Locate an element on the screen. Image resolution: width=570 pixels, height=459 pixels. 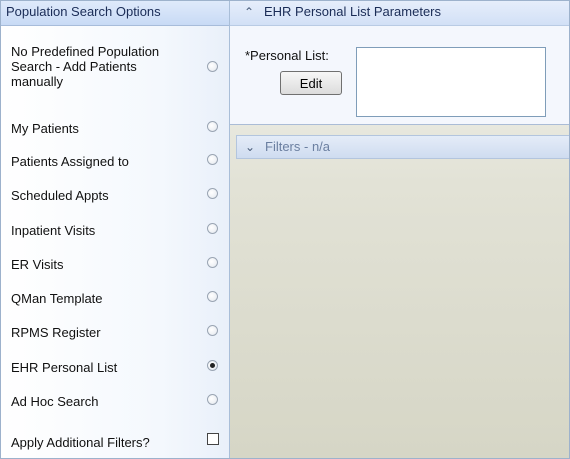
parameters-title: EHR Personal List Parameters is located at coordinates (353, 11).